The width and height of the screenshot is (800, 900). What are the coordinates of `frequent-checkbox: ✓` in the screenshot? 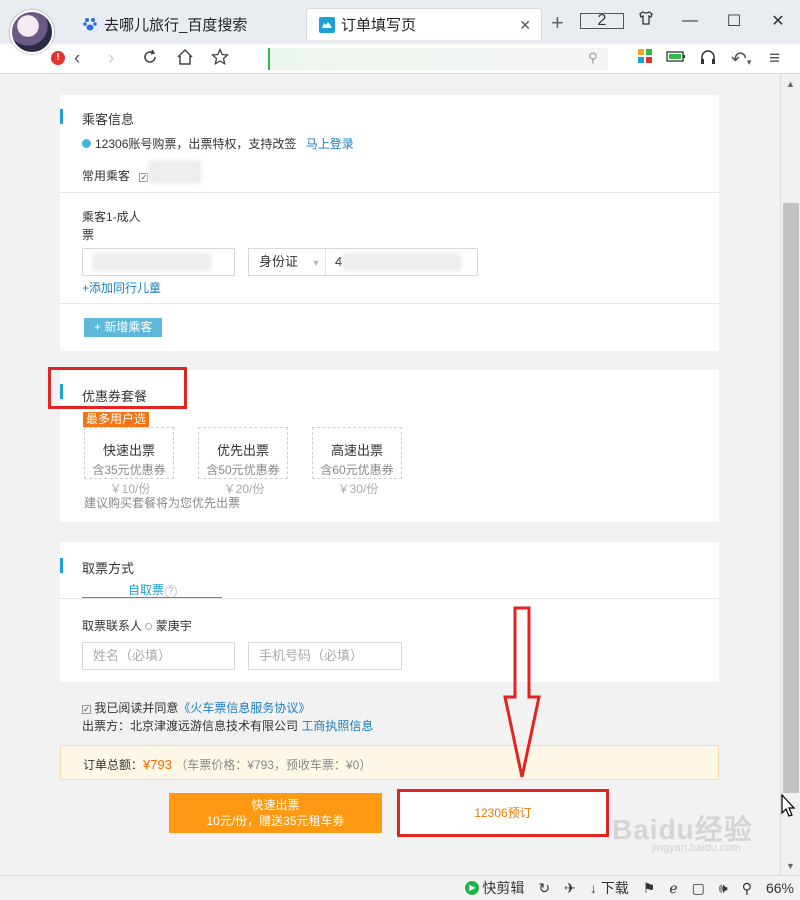 It's located at (144, 177).